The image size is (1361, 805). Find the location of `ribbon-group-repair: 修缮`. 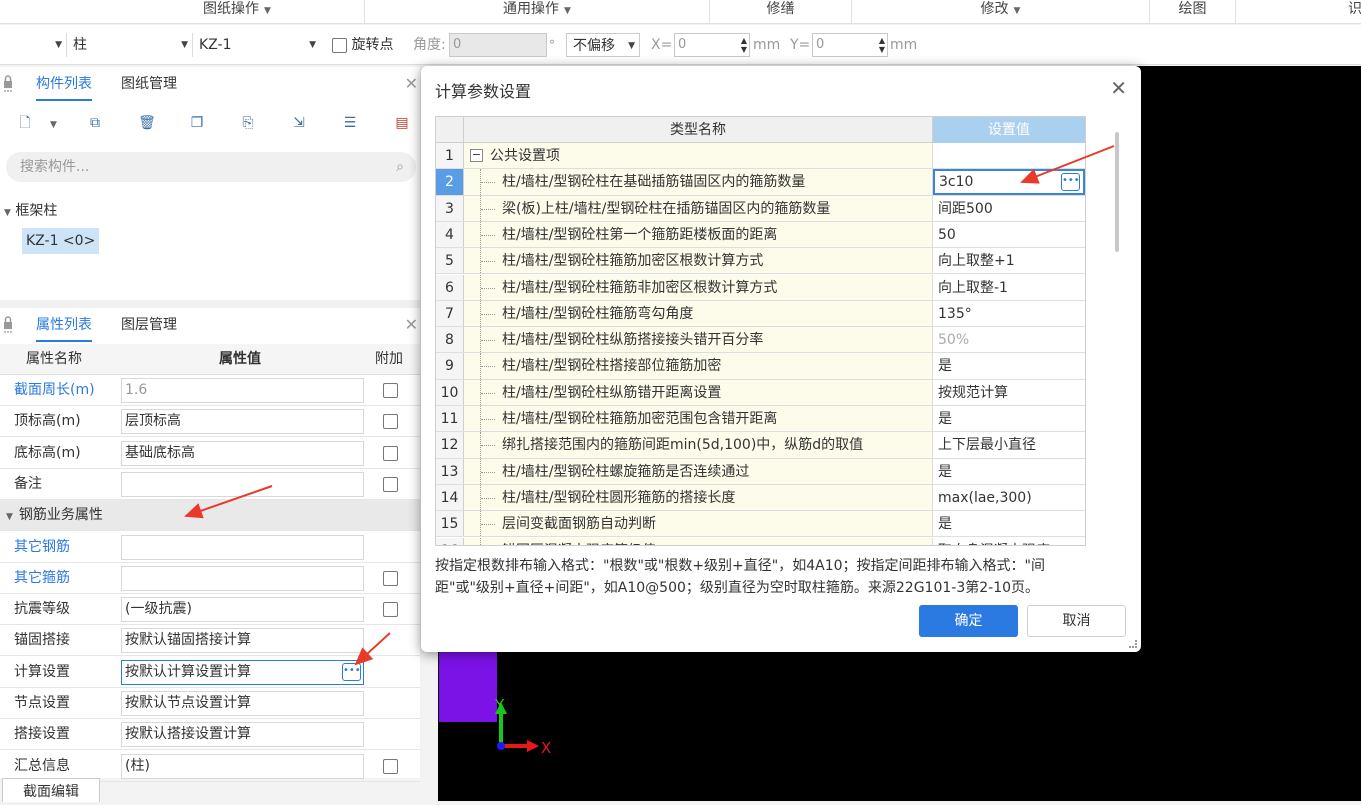

ribbon-group-repair: 修缮 is located at coordinates (781, 12).